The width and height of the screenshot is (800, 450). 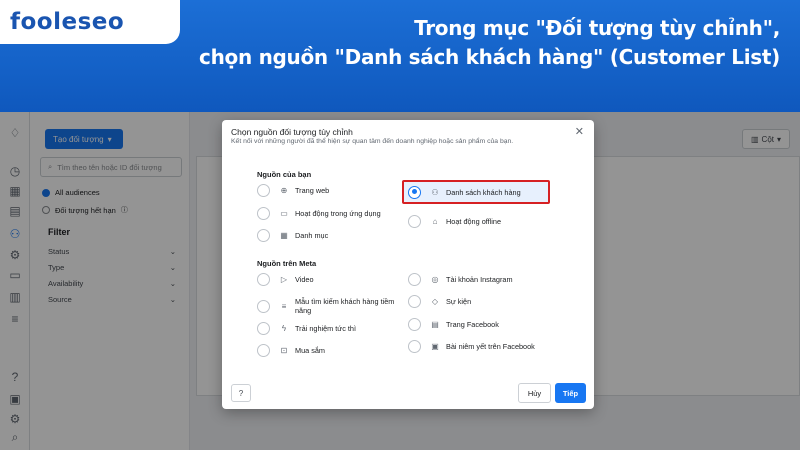 I want to click on option-instagram-account: ◎ Tài khoản Instagram, so click(x=460, y=279).